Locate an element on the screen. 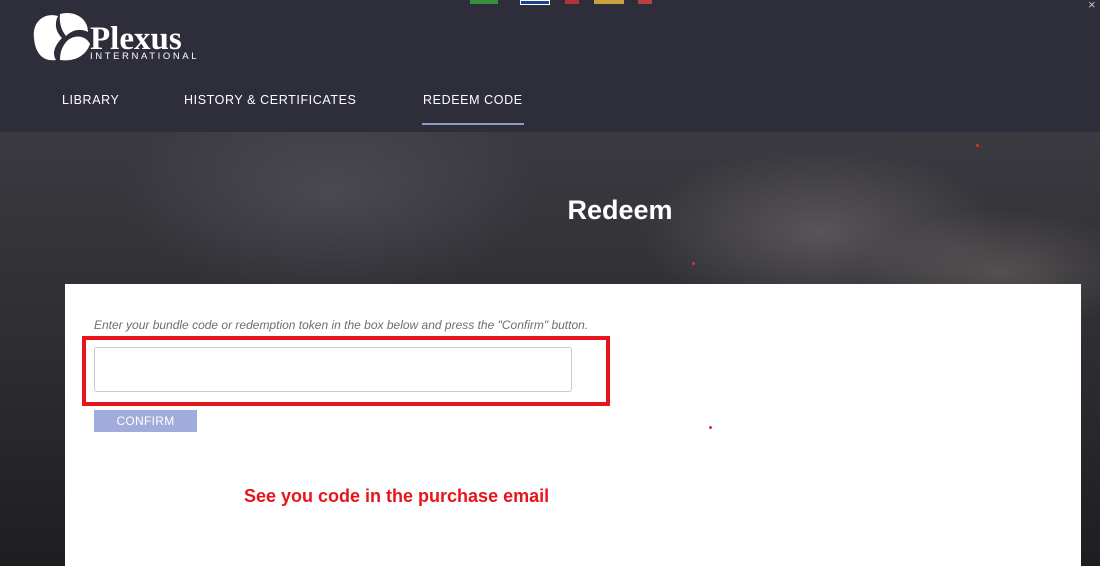 This screenshot has width=1100, height=566. nav-library: LIBRARY is located at coordinates (90, 100).